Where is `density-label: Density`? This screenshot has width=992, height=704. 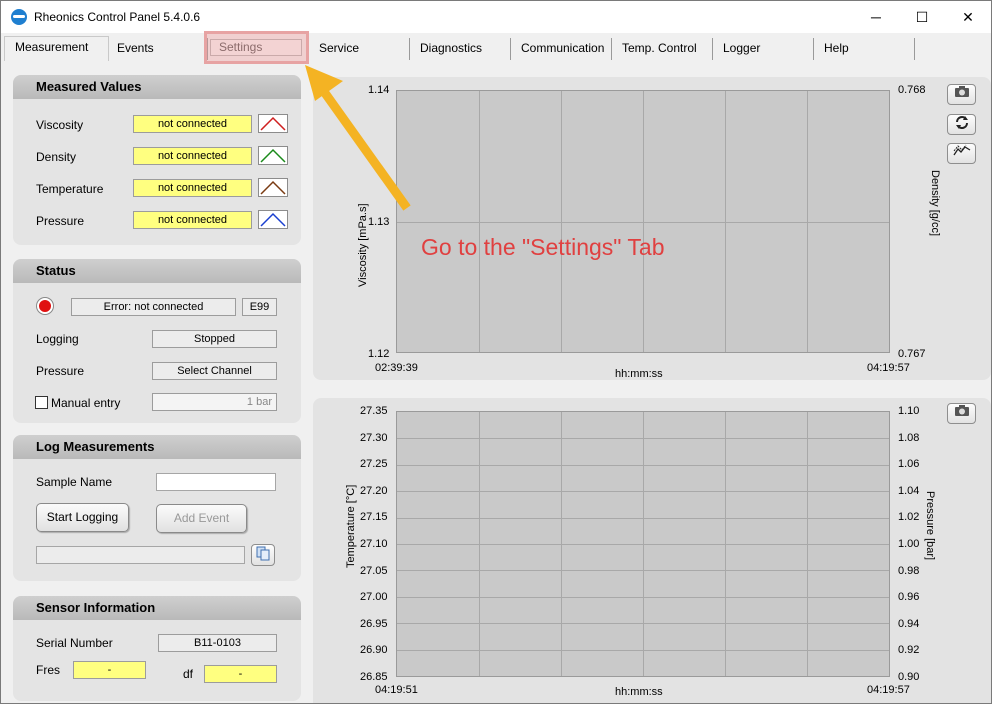 density-label: Density is located at coordinates (56, 157).